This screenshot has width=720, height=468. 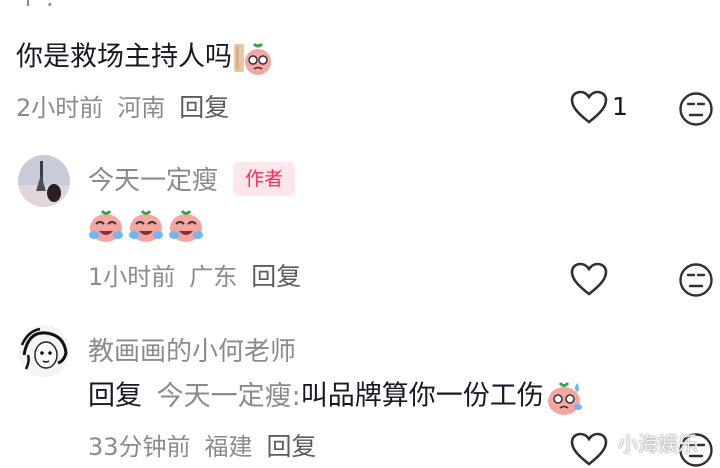 I want to click on avatar-sketch-icon, so click(x=44, y=351).